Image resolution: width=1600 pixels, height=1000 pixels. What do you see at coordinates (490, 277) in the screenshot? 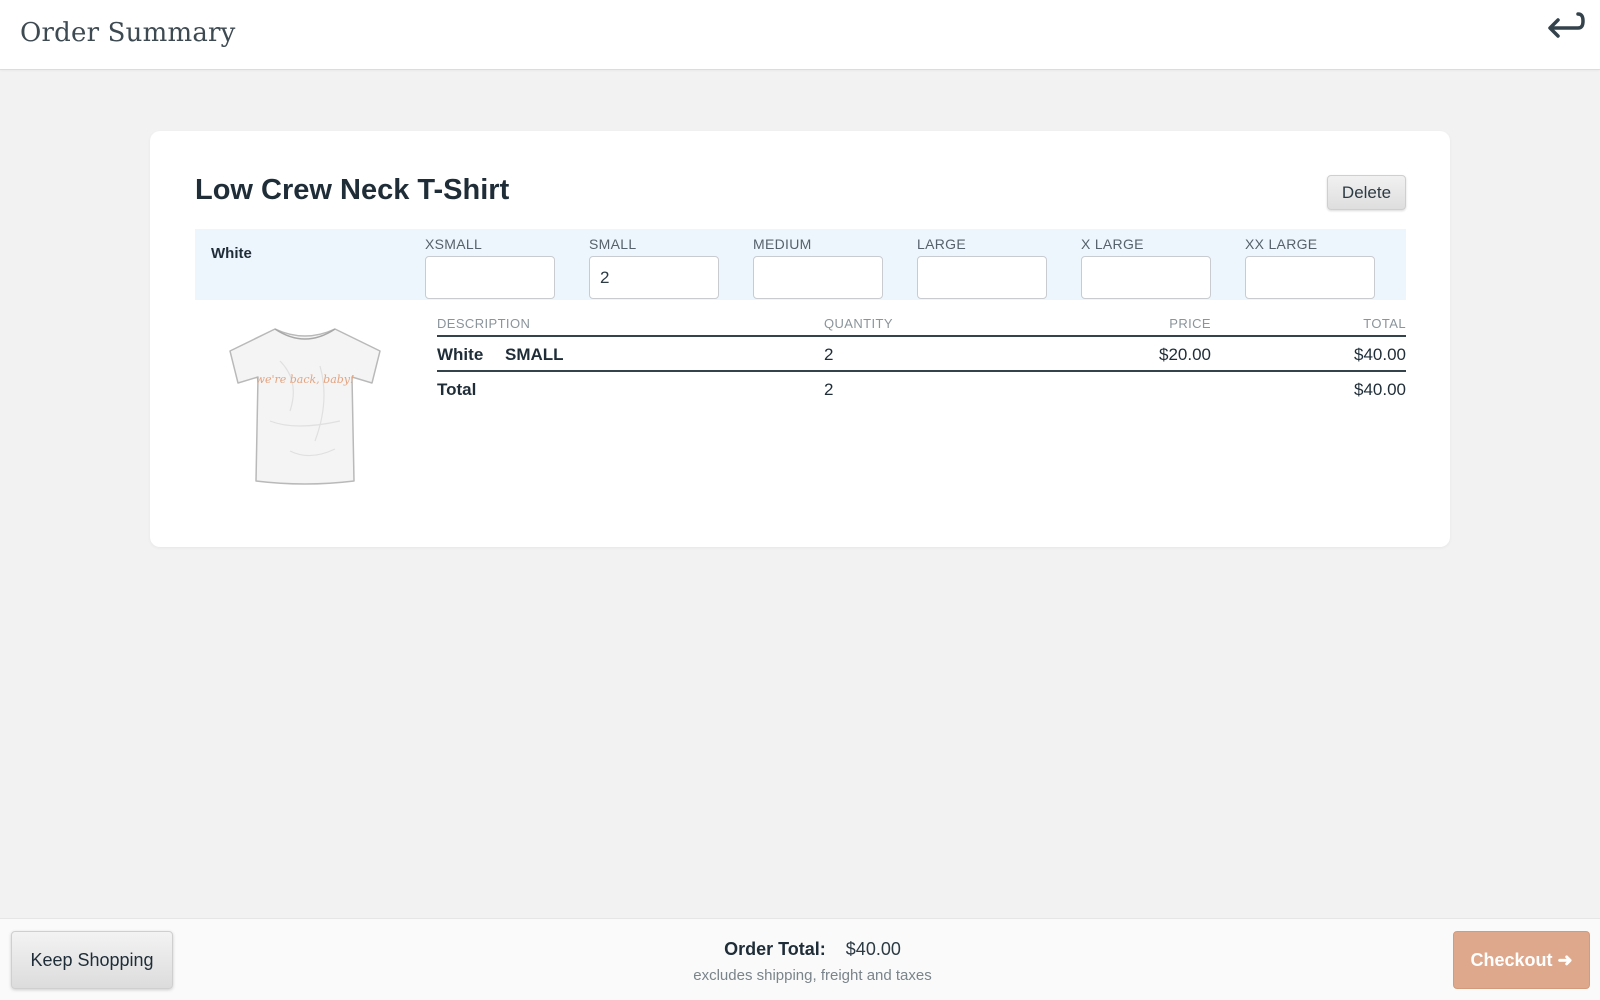
I see `size-xsmall-input` at bounding box center [490, 277].